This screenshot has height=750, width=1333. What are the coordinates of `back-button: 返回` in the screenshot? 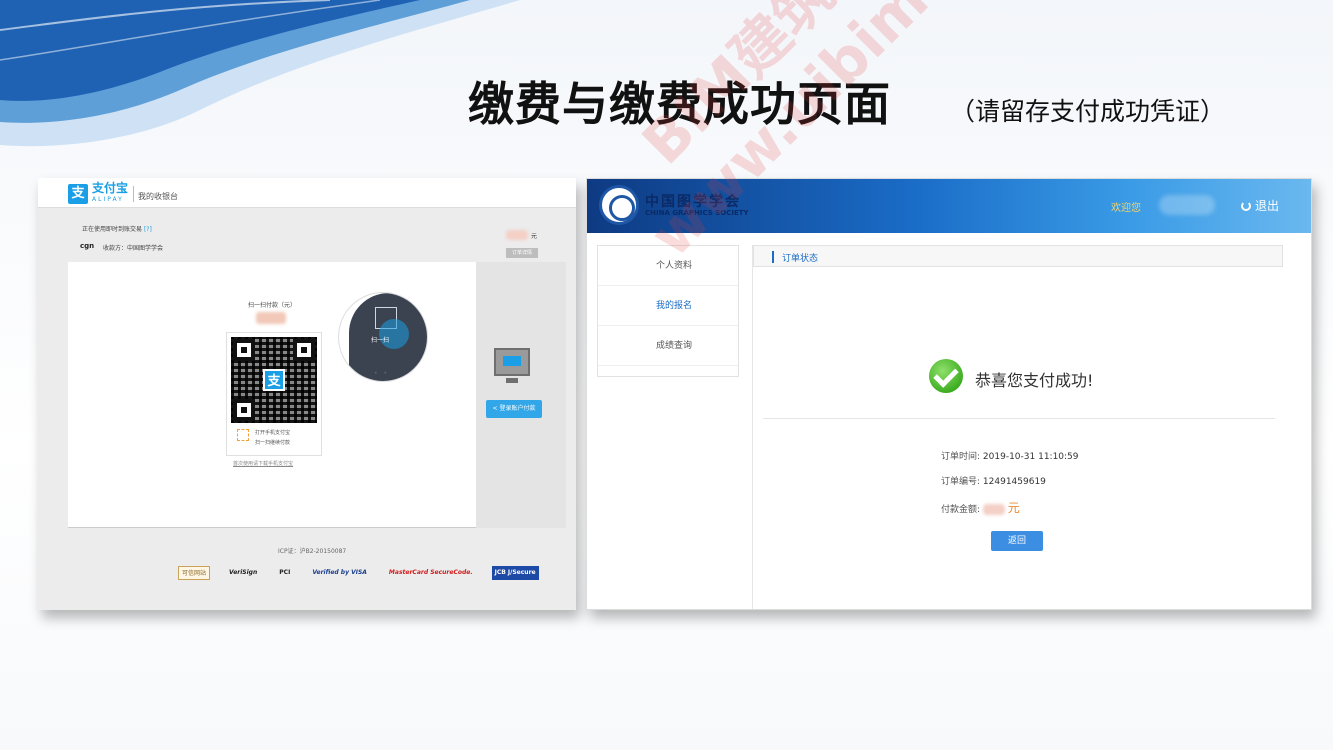 It's located at (1017, 541).